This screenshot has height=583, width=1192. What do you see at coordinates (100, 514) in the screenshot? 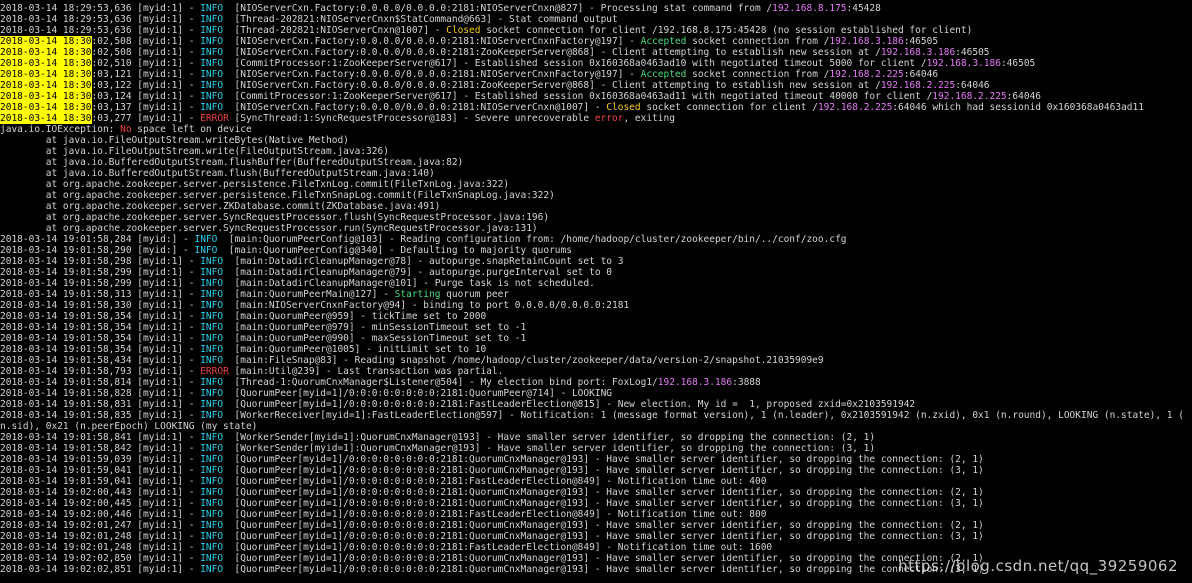
I see `log-text: 2018-03-14 19:02:00,446 [myid:1] -` at bounding box center [100, 514].